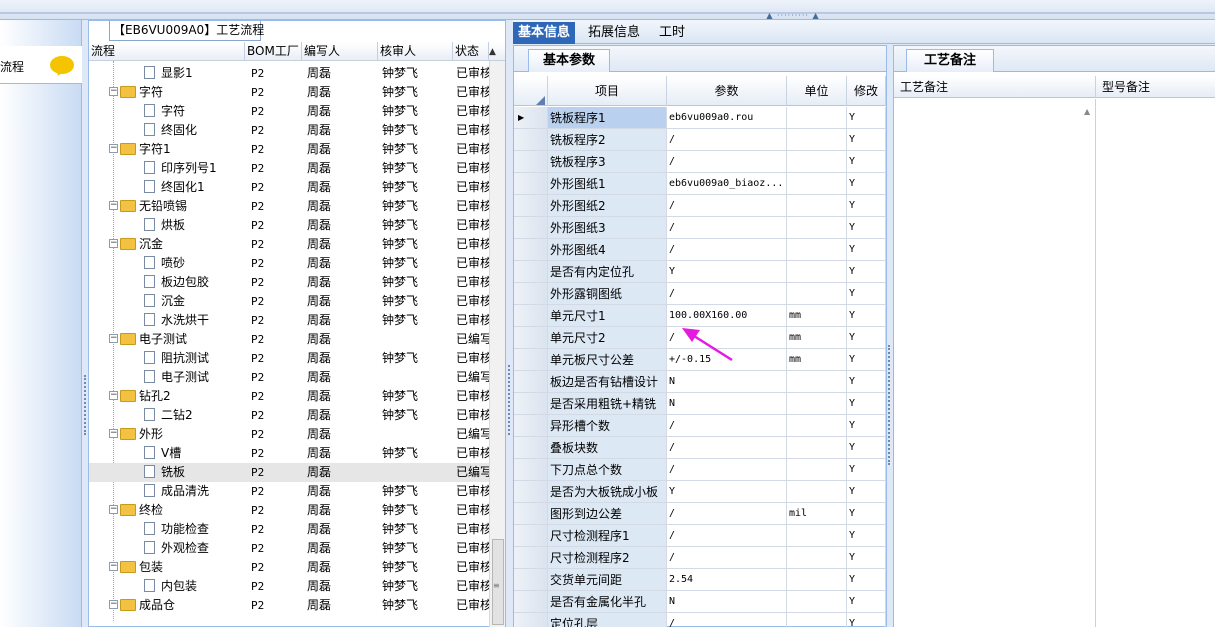 The image size is (1215, 627). Describe the element at coordinates (727, 91) in the screenshot. I see `column-header-value: 参数` at that location.